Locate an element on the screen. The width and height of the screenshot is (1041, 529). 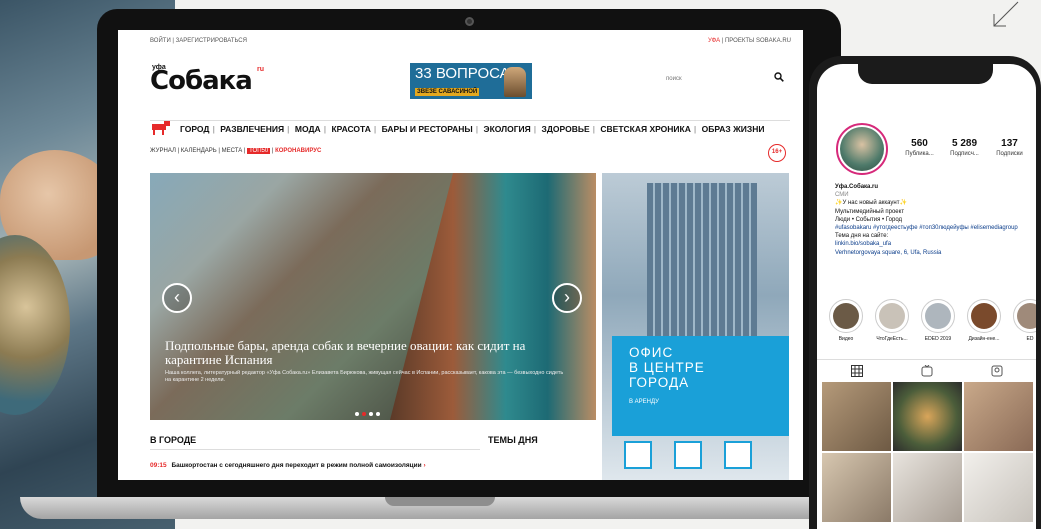
logo-suffix: ru is located at coordinates (260, 69).